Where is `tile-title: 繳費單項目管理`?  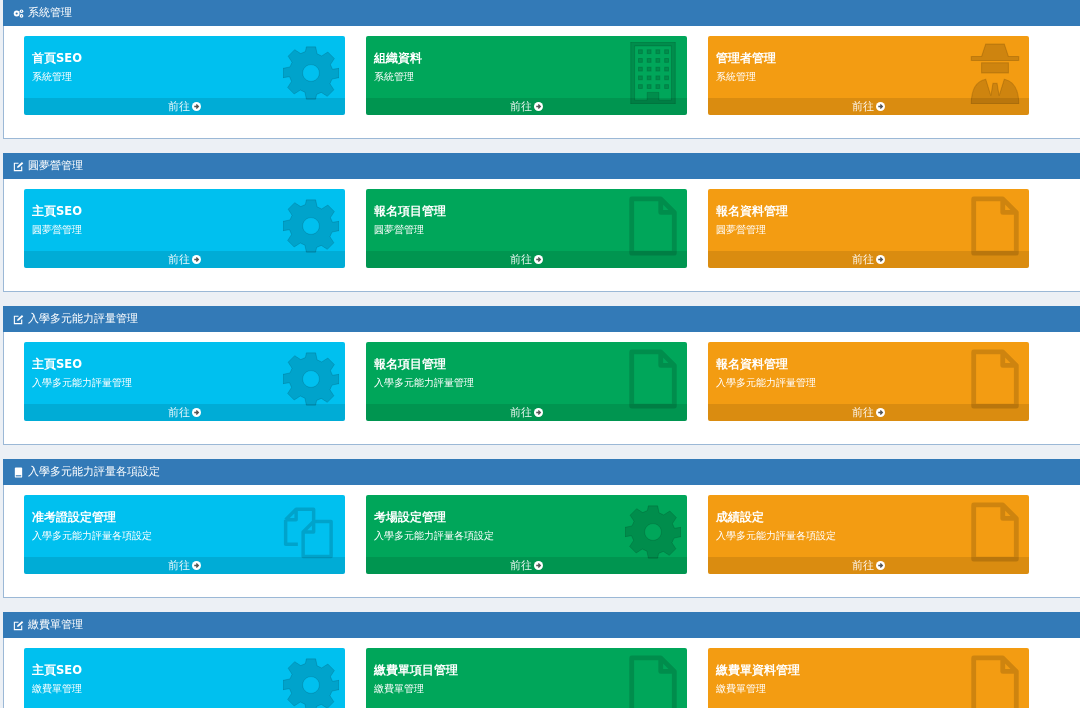
tile-title: 繳費單項目管理 is located at coordinates (416, 670).